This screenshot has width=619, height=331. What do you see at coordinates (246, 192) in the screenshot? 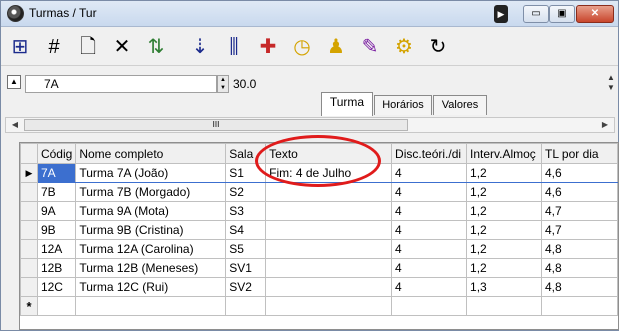
I see `cell-room: S2` at bounding box center [246, 192].